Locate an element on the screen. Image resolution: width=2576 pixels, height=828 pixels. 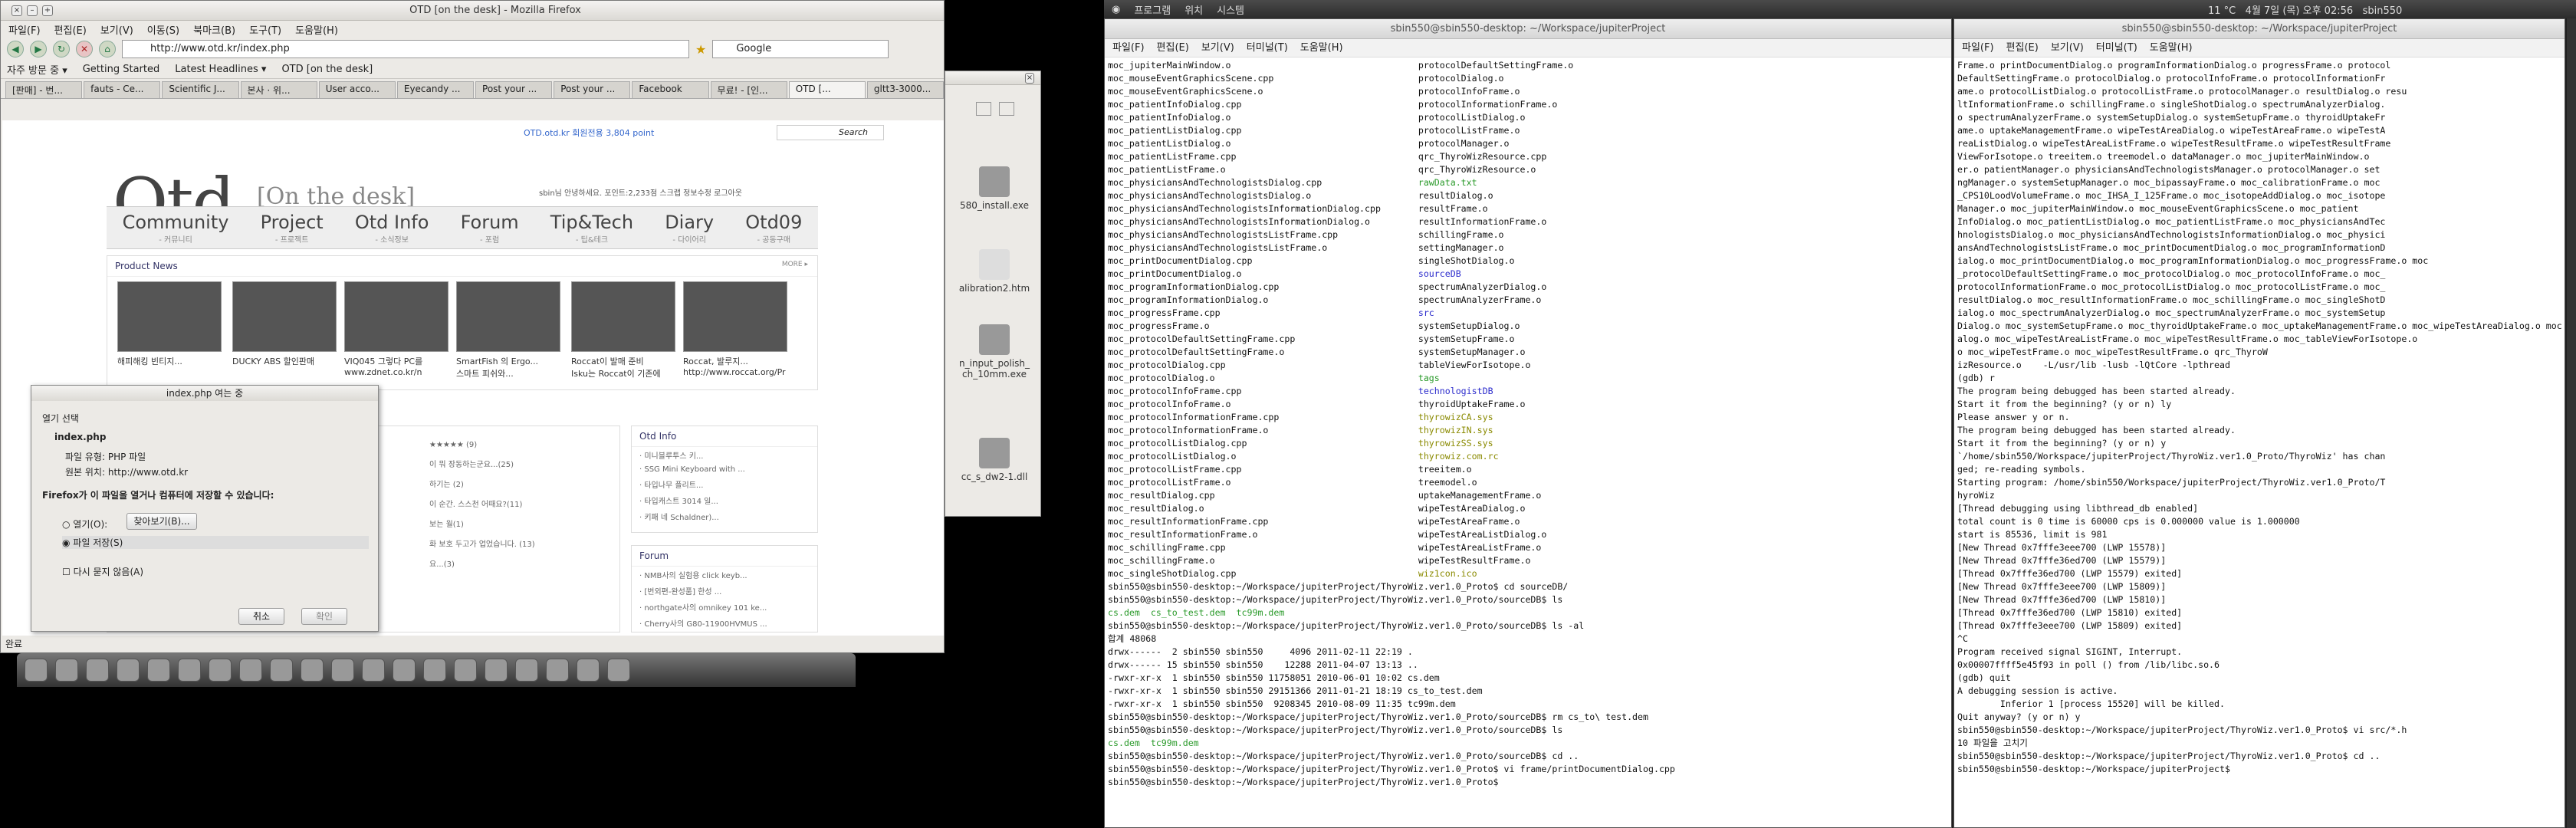
dont-ask-checkbox: ☐ 다시 묻지 않음(A) is located at coordinates (102, 571).